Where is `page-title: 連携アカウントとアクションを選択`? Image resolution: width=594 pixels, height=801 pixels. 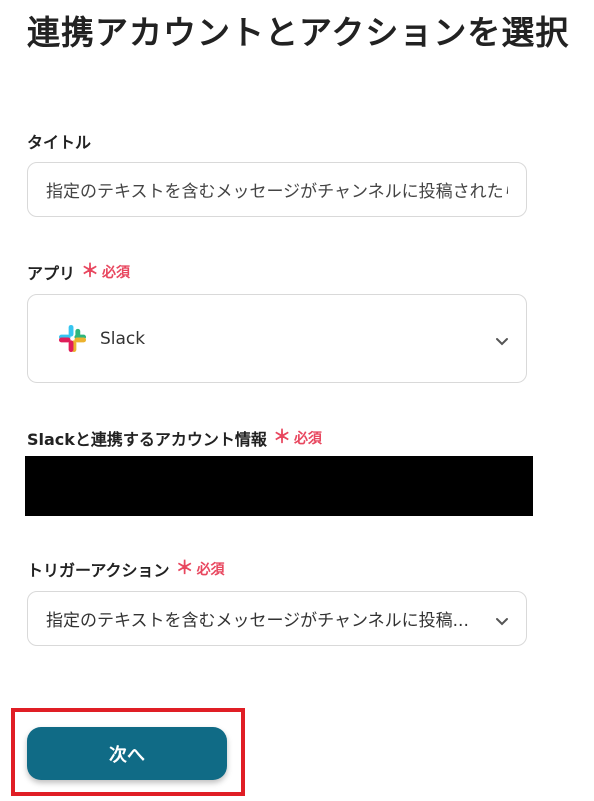 page-title: 連携アカウントとアクションを選択 is located at coordinates (298, 32).